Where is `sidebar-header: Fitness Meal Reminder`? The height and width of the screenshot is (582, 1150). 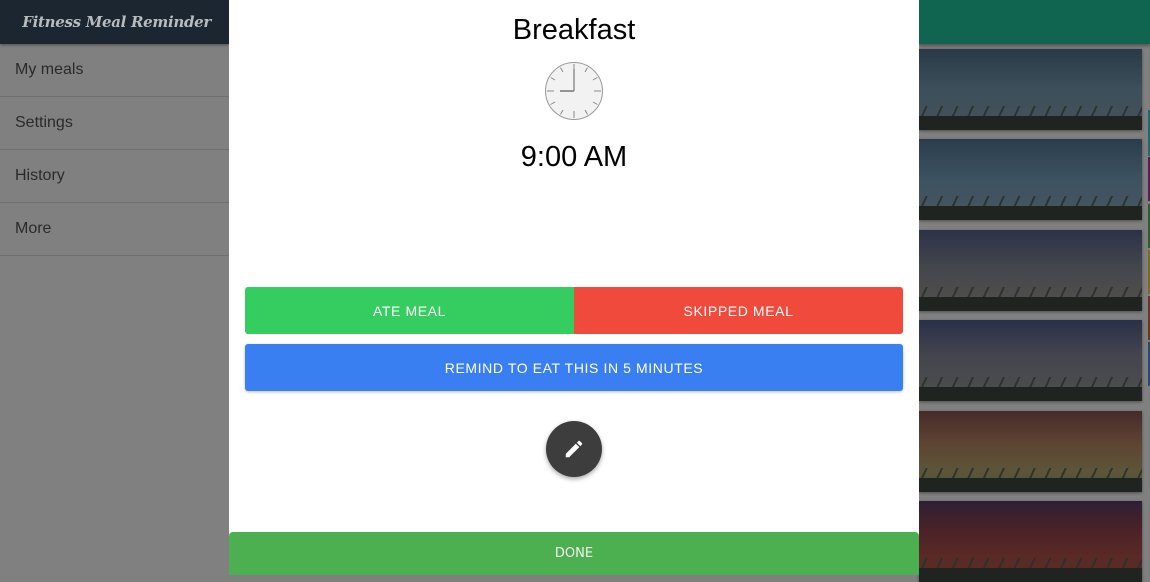 sidebar-header: Fitness Meal Reminder is located at coordinates (114, 22).